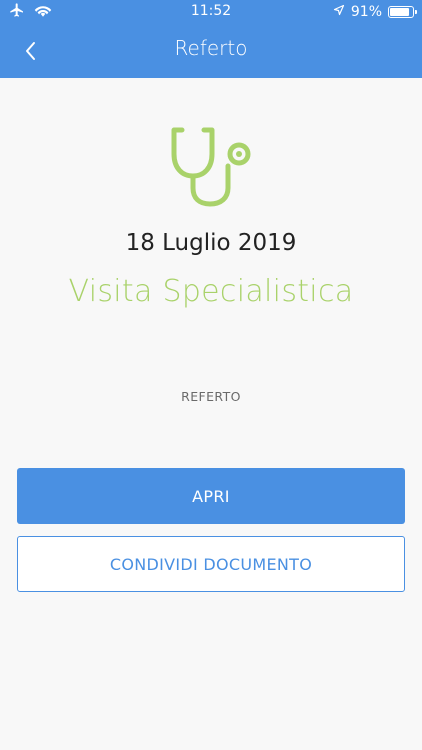  I want to click on stethoscope-icon, so click(211, 167).